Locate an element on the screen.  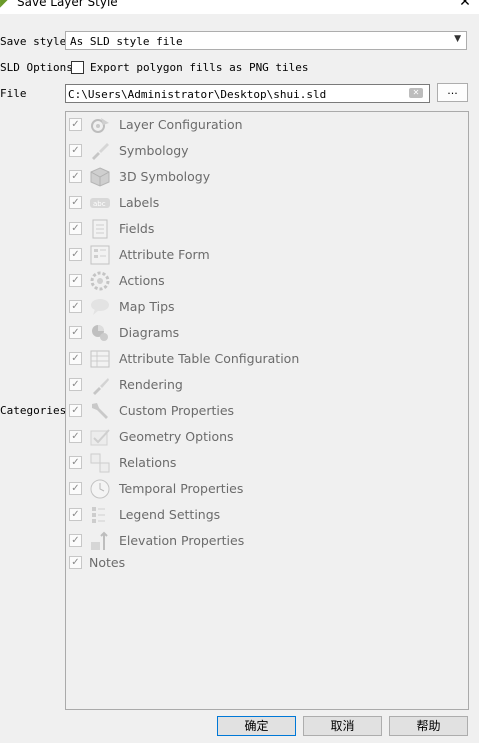
actions-gear-icon is located at coordinates (100, 281).